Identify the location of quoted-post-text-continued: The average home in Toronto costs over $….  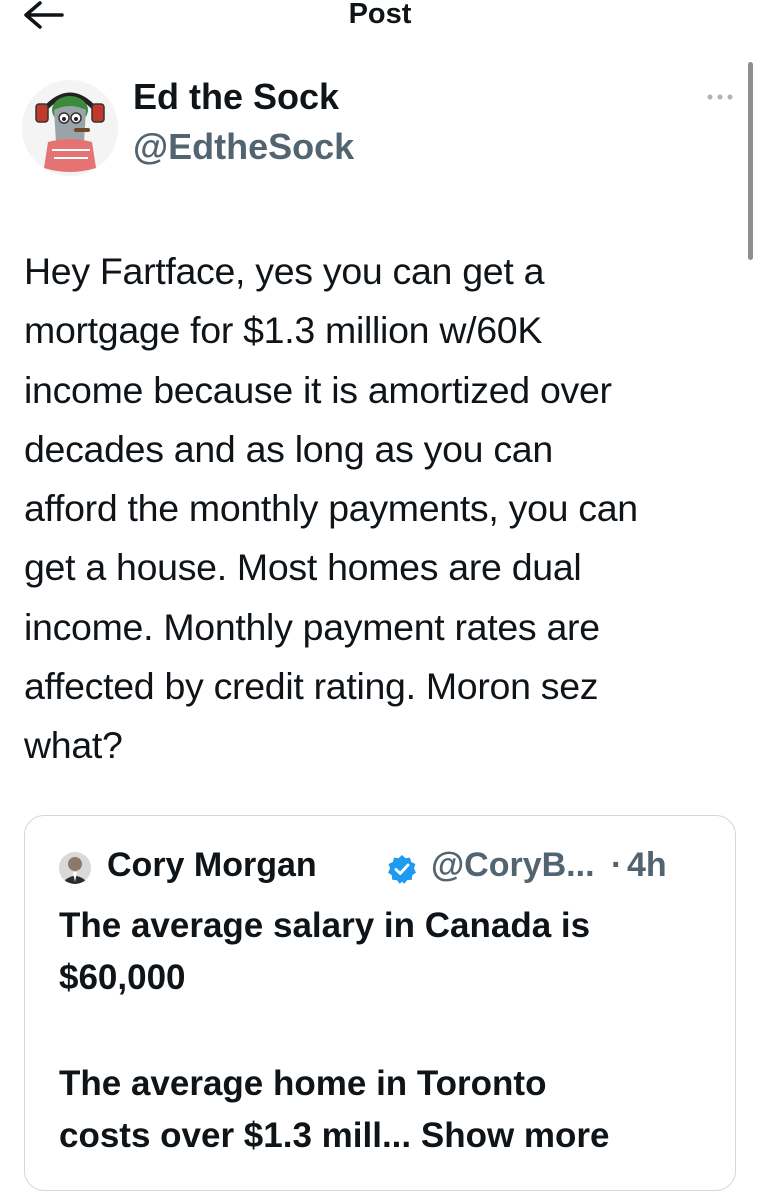
(384, 1110).